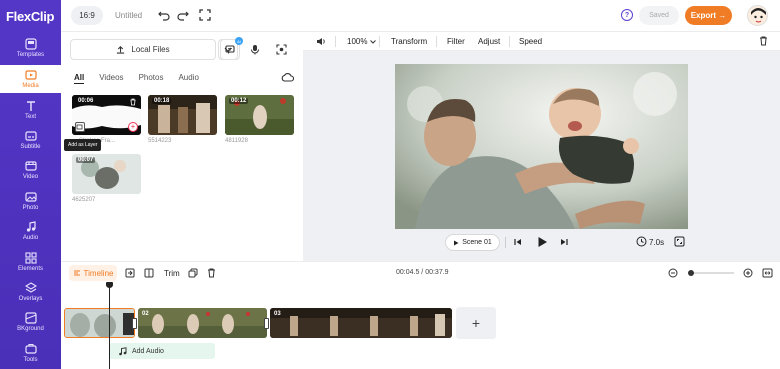 This screenshot has width=780, height=369. I want to click on timeline-icon, so click(76, 273).